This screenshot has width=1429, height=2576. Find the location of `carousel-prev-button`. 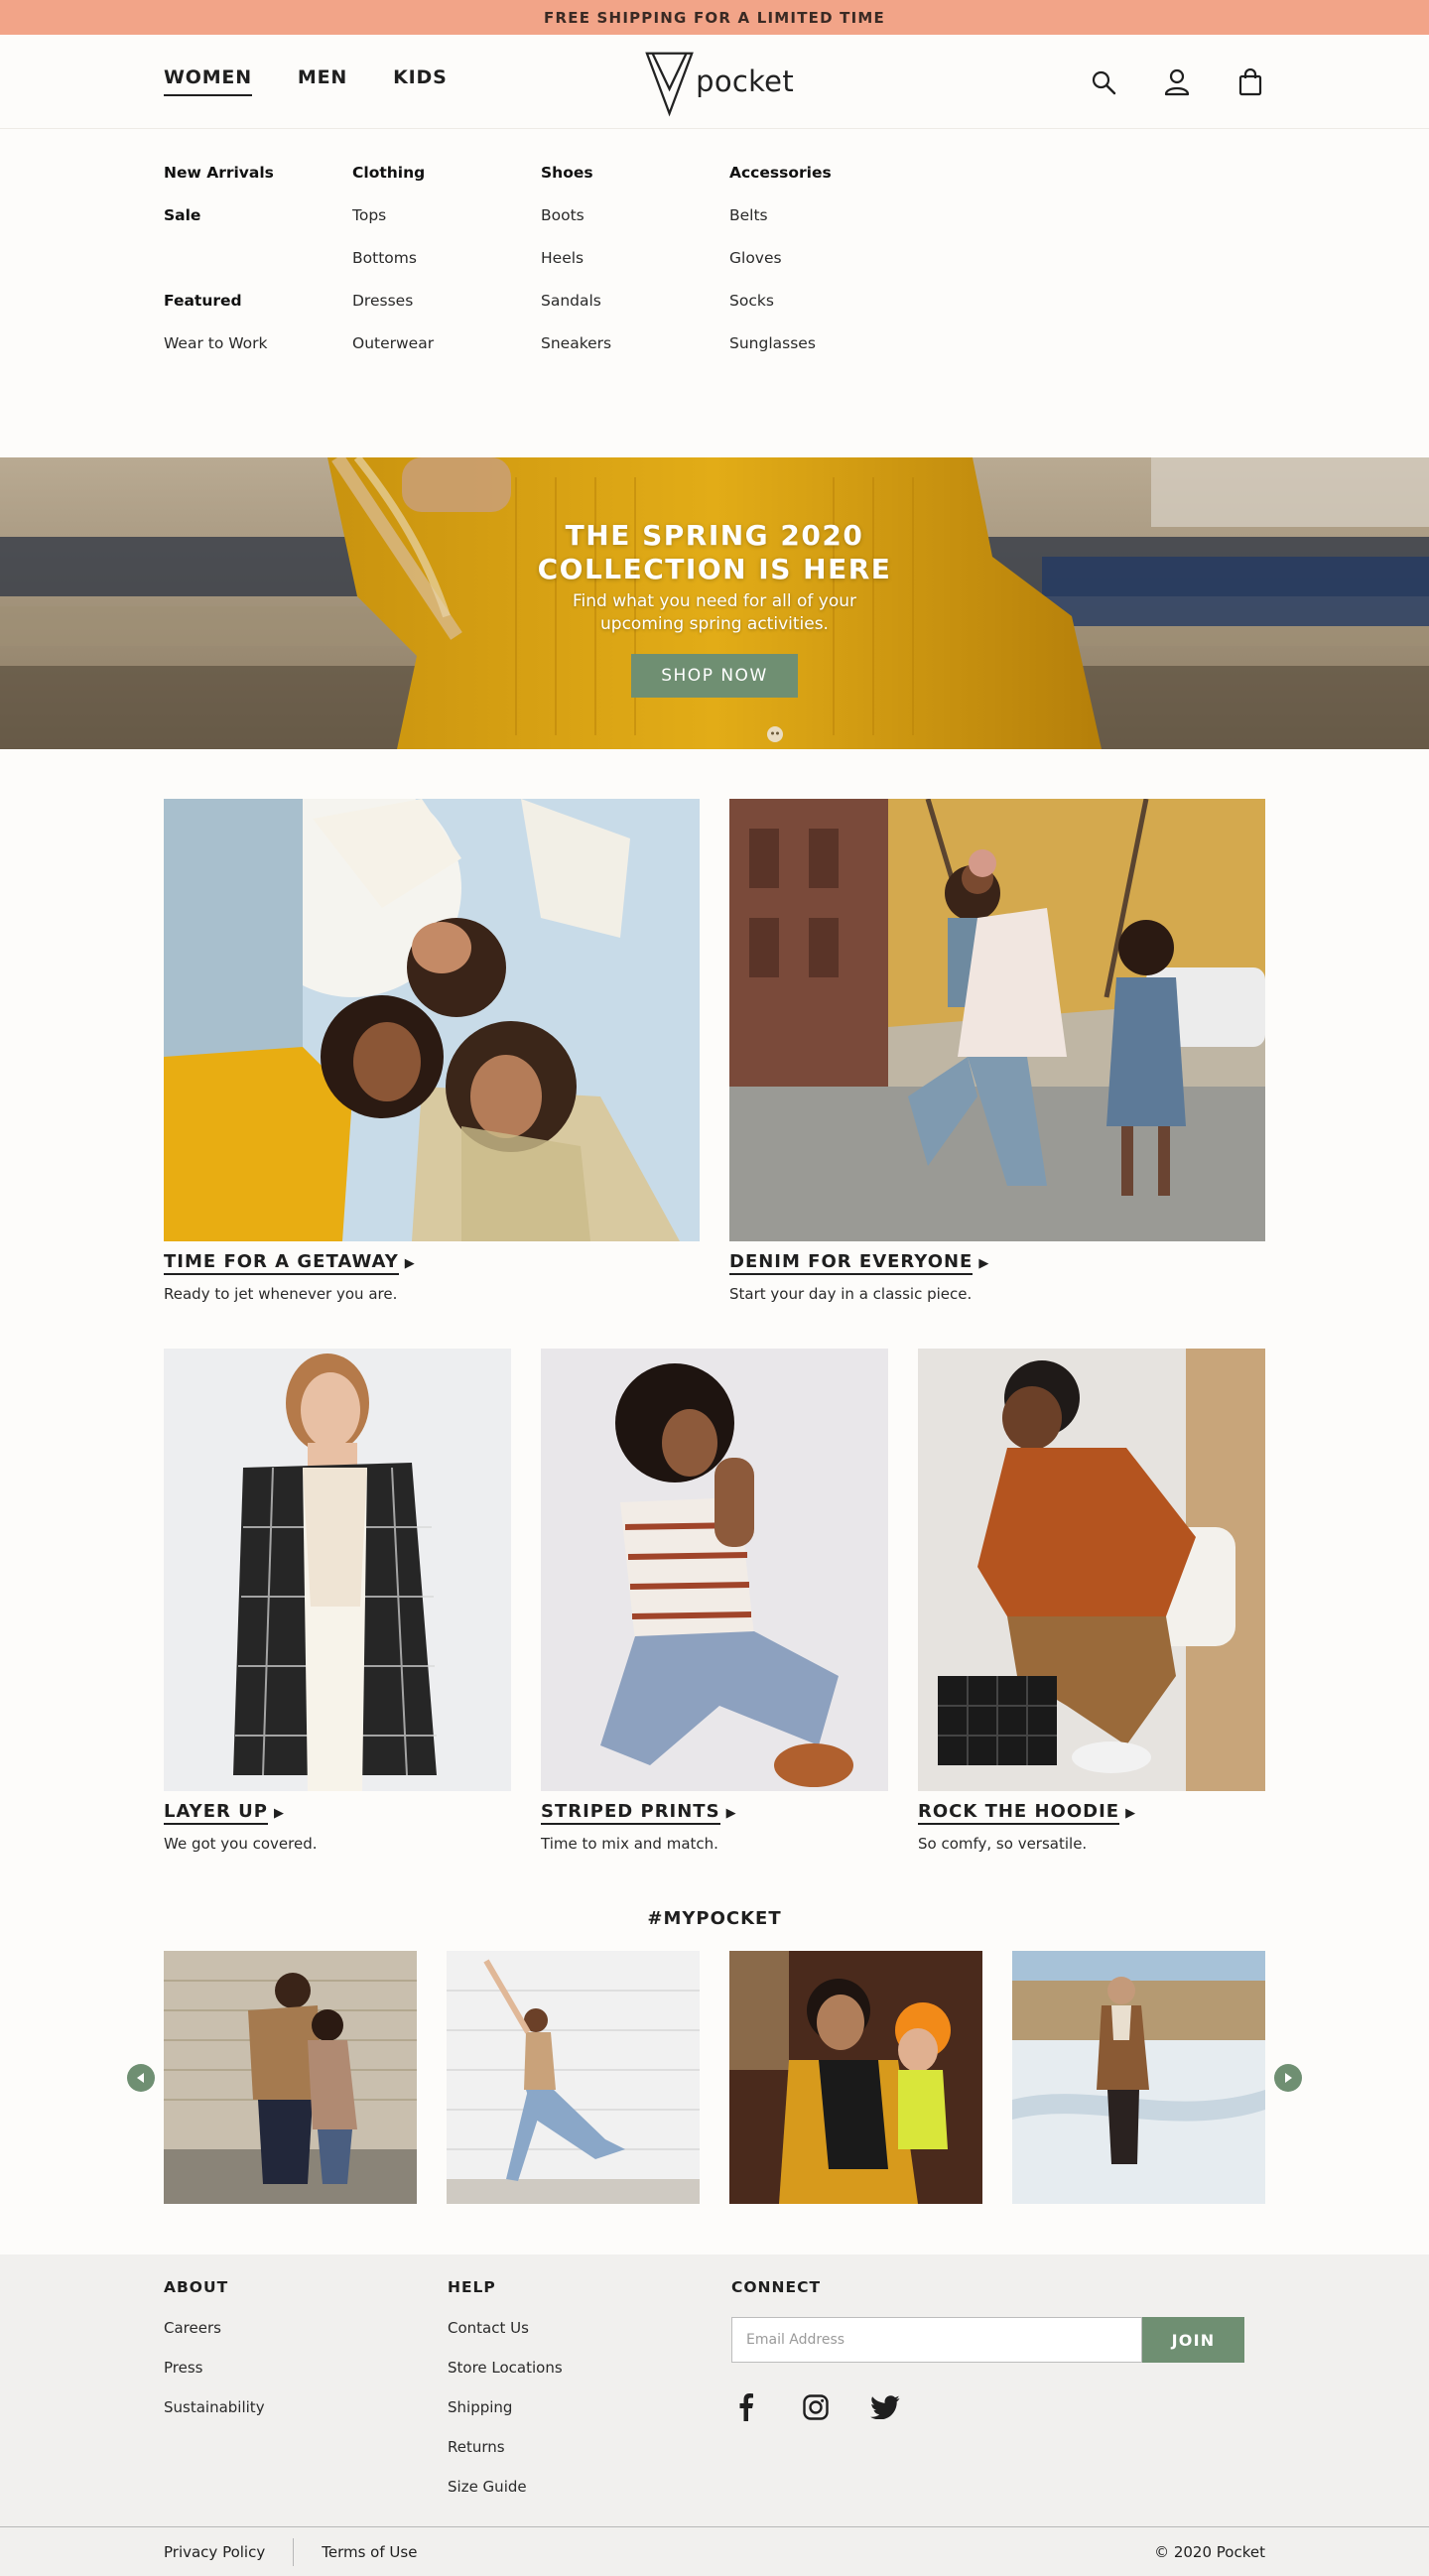

carousel-prev-button is located at coordinates (141, 2078).